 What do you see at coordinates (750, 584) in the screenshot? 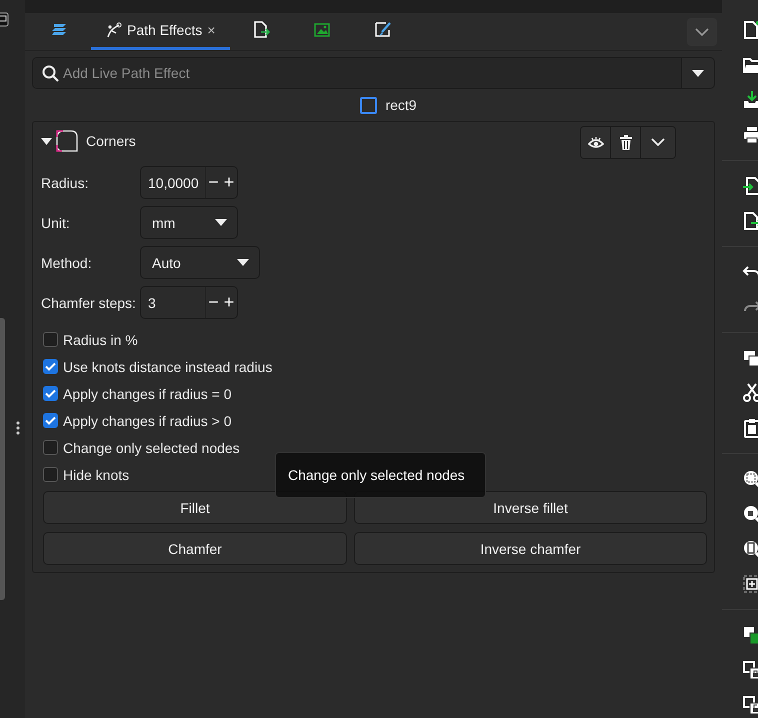
I see `zoom-center-icon` at bounding box center [750, 584].